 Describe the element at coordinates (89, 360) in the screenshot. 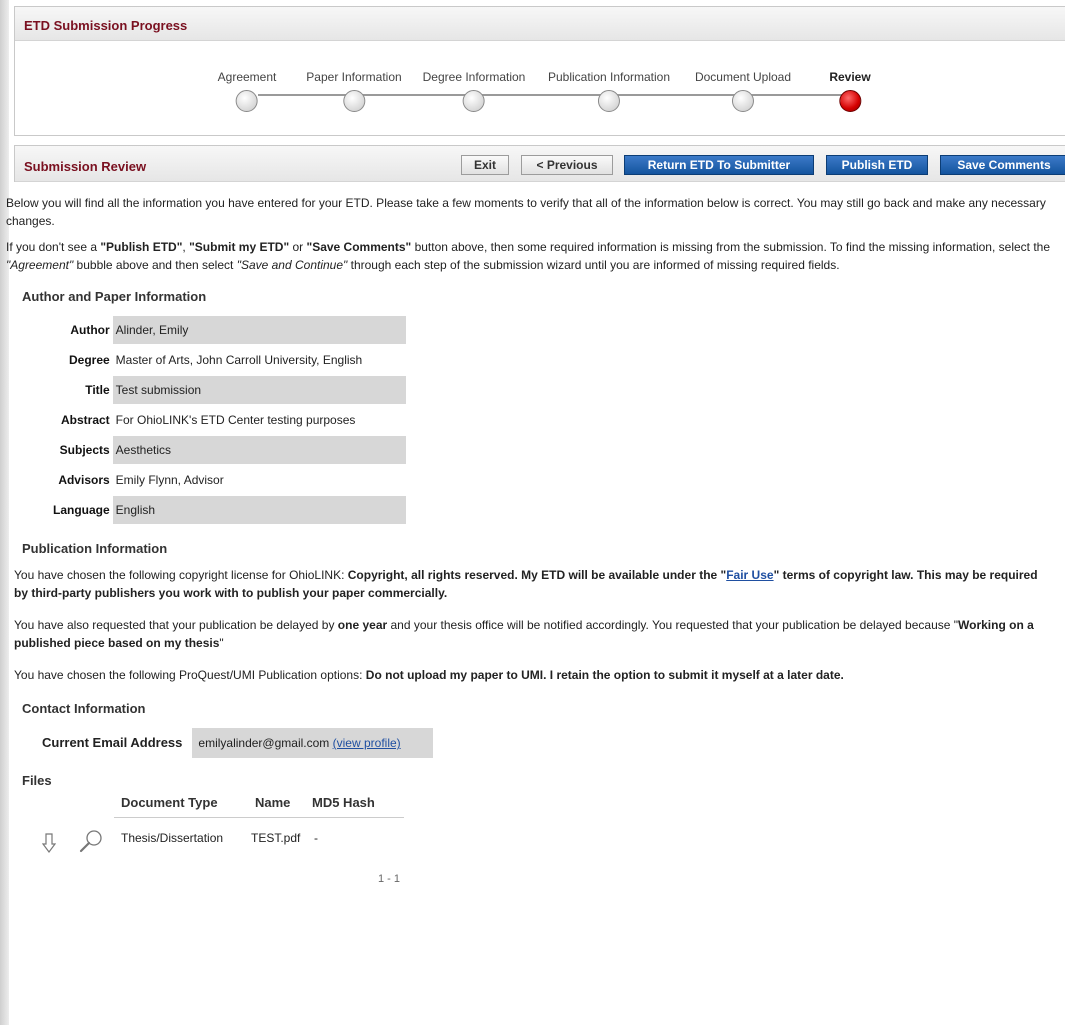

I see `field-label: Degree` at that location.